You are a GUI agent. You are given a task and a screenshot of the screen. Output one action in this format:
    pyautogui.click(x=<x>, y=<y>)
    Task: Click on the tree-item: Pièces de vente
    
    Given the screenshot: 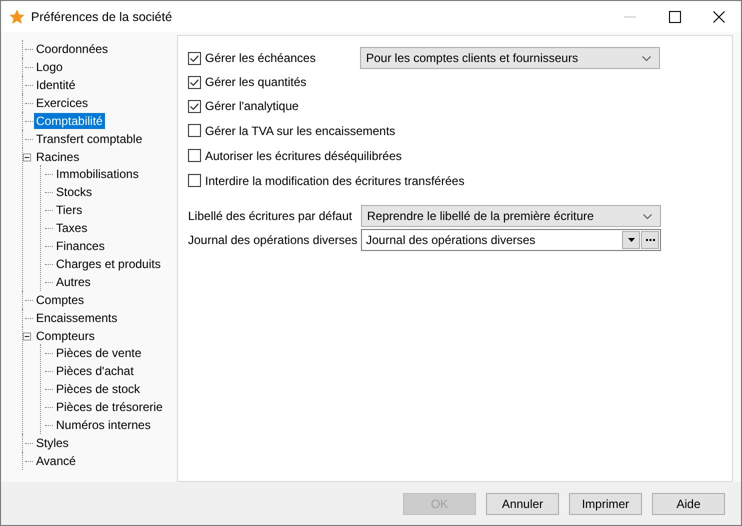 What is the action you would take?
    pyautogui.click(x=99, y=353)
    